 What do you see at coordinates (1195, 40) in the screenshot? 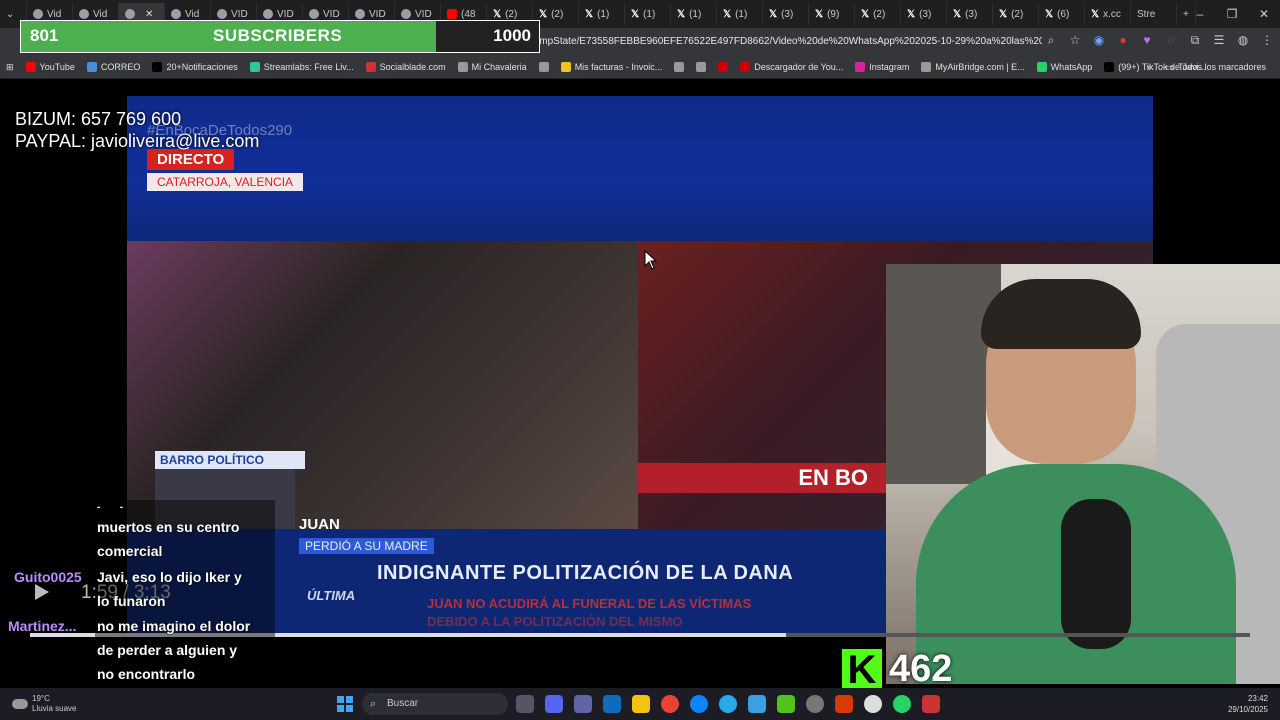
I see `puzzle-icon: ⧉` at bounding box center [1195, 40].